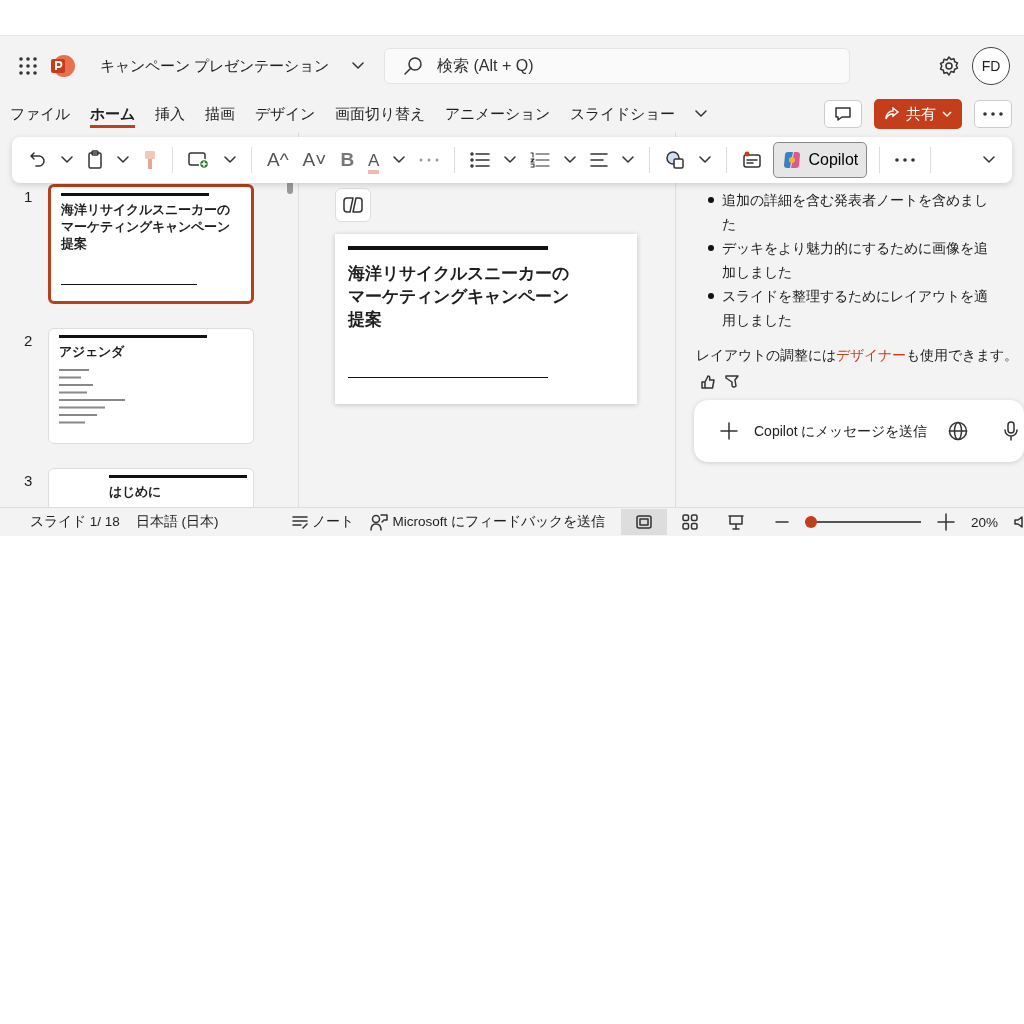 The image size is (1024, 1024). Describe the element at coordinates (810, 522) in the screenshot. I see `slider-thumb` at that location.